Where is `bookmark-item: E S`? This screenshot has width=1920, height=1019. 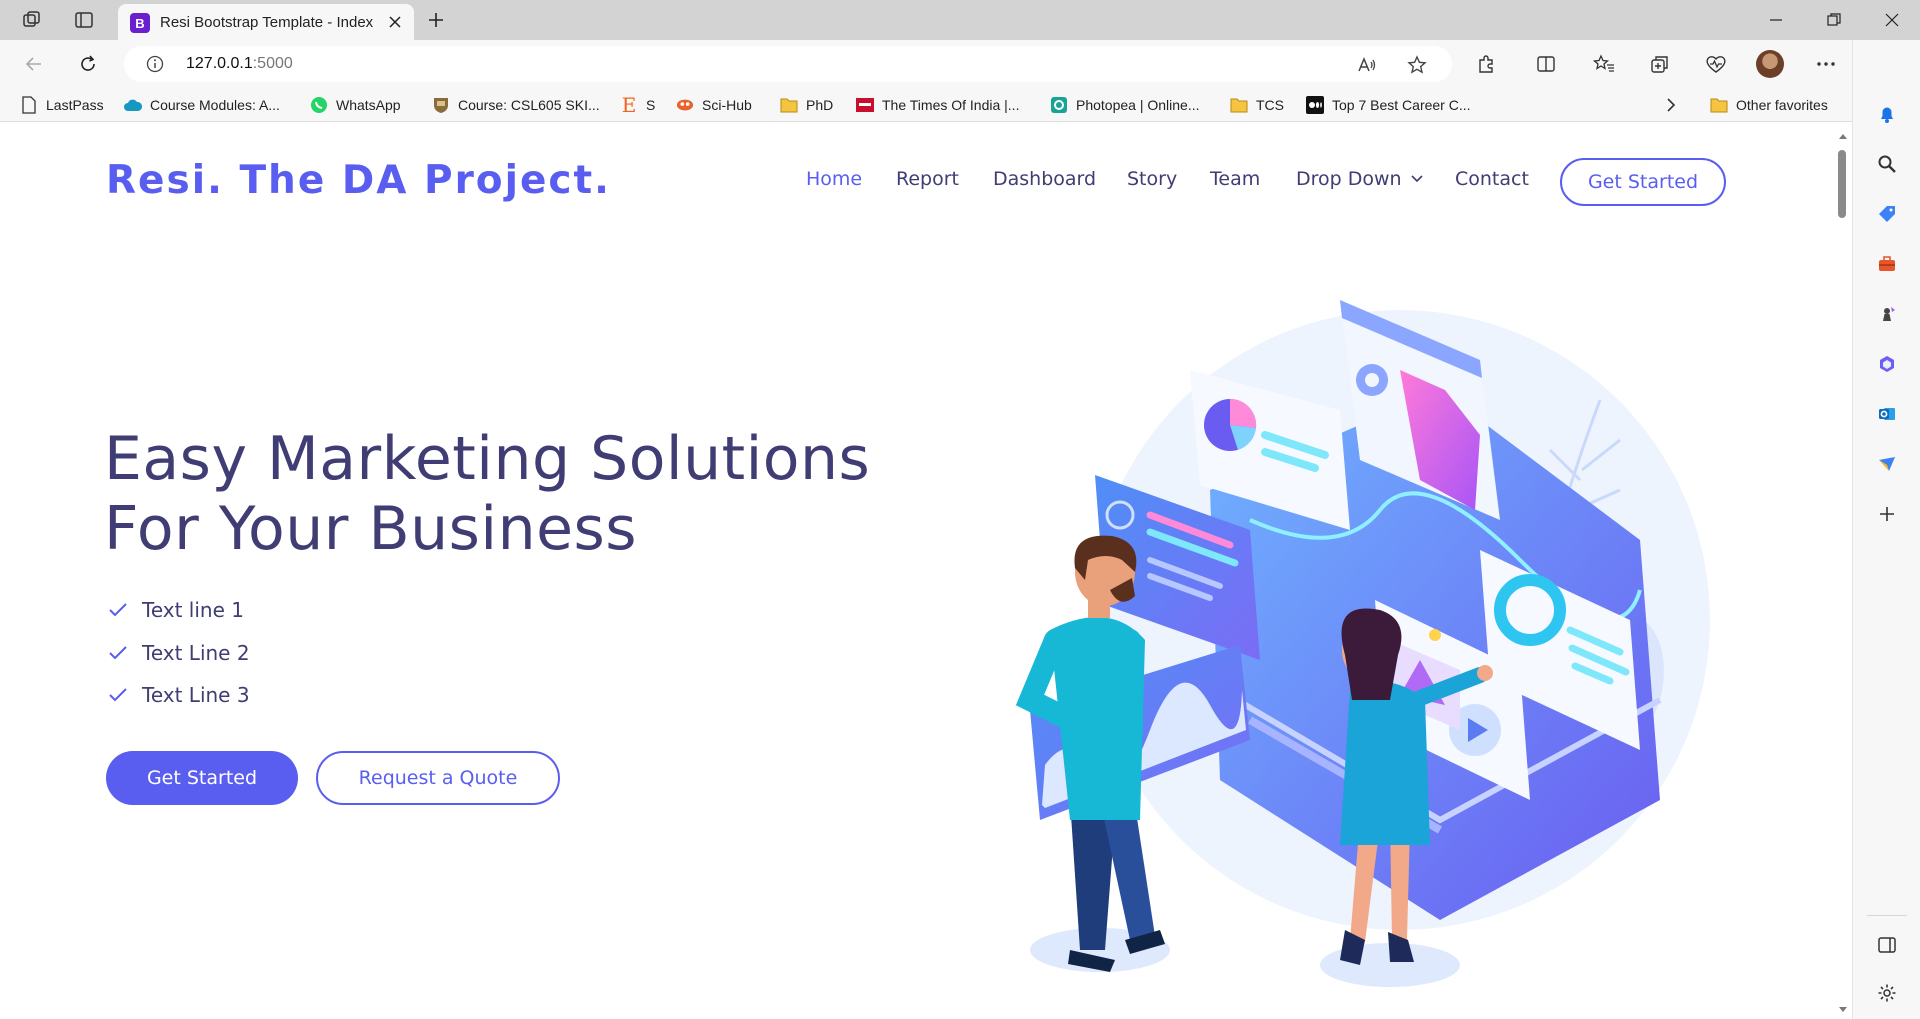
bookmark-item: E S is located at coordinates (638, 105).